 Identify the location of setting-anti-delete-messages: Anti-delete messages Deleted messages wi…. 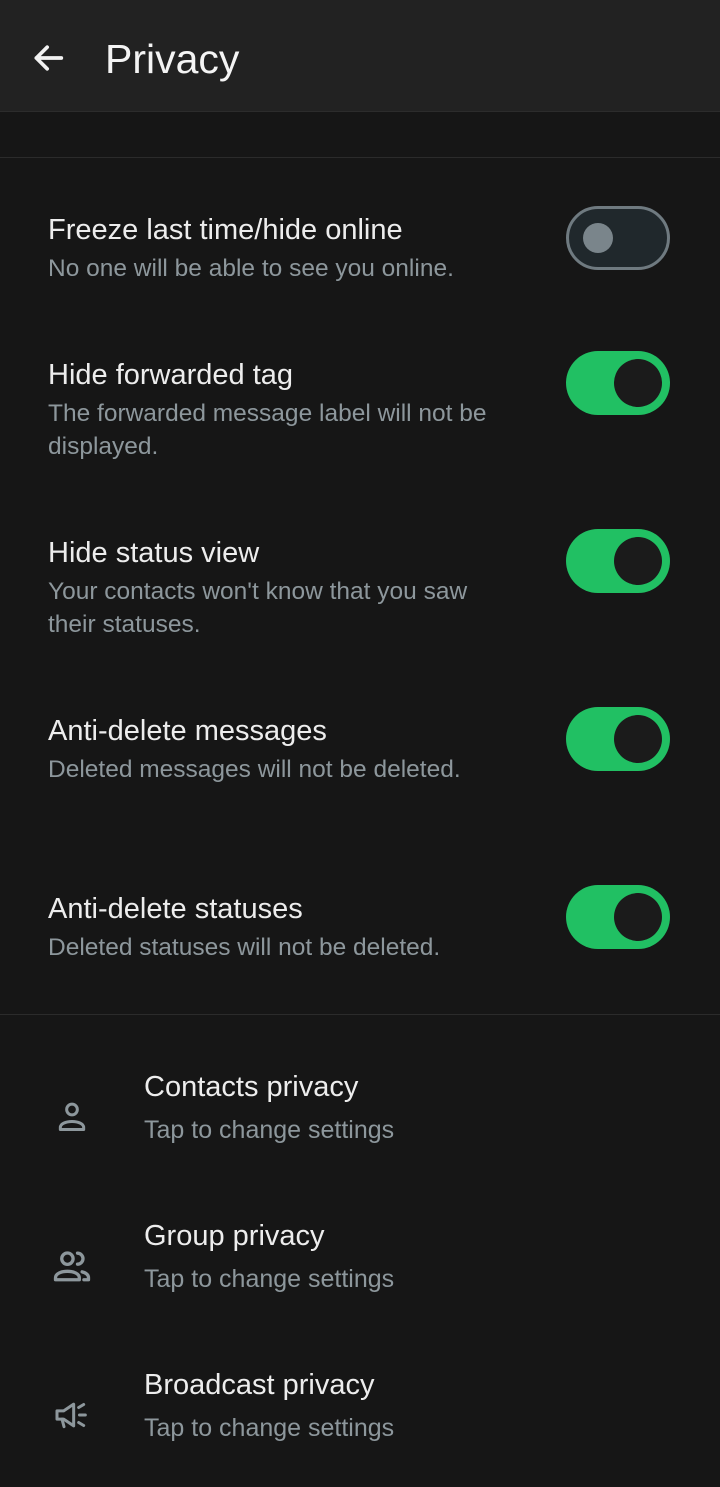
(360, 775).